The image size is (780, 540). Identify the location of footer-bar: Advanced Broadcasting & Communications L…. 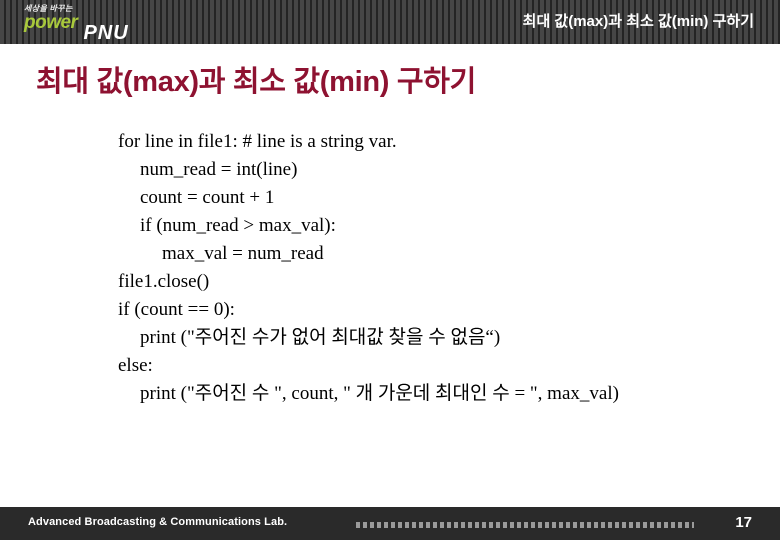
(390, 523).